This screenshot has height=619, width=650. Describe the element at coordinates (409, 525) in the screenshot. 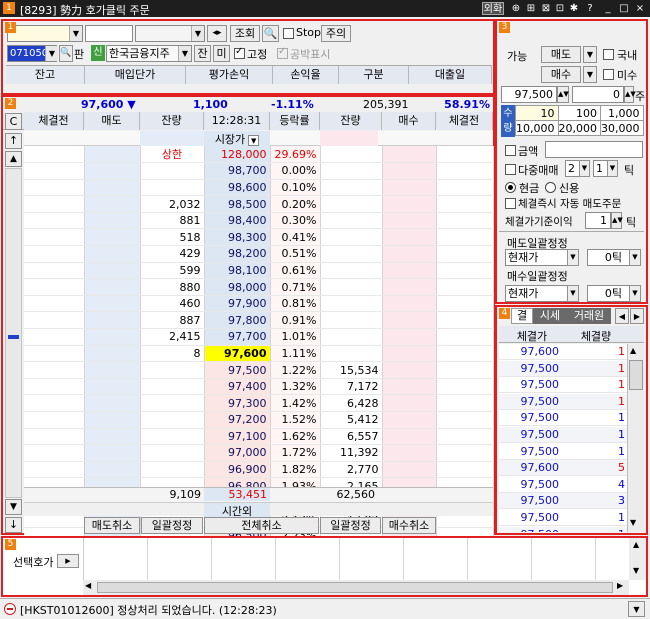

I see `cancel-buy-button: 매수취소` at that location.